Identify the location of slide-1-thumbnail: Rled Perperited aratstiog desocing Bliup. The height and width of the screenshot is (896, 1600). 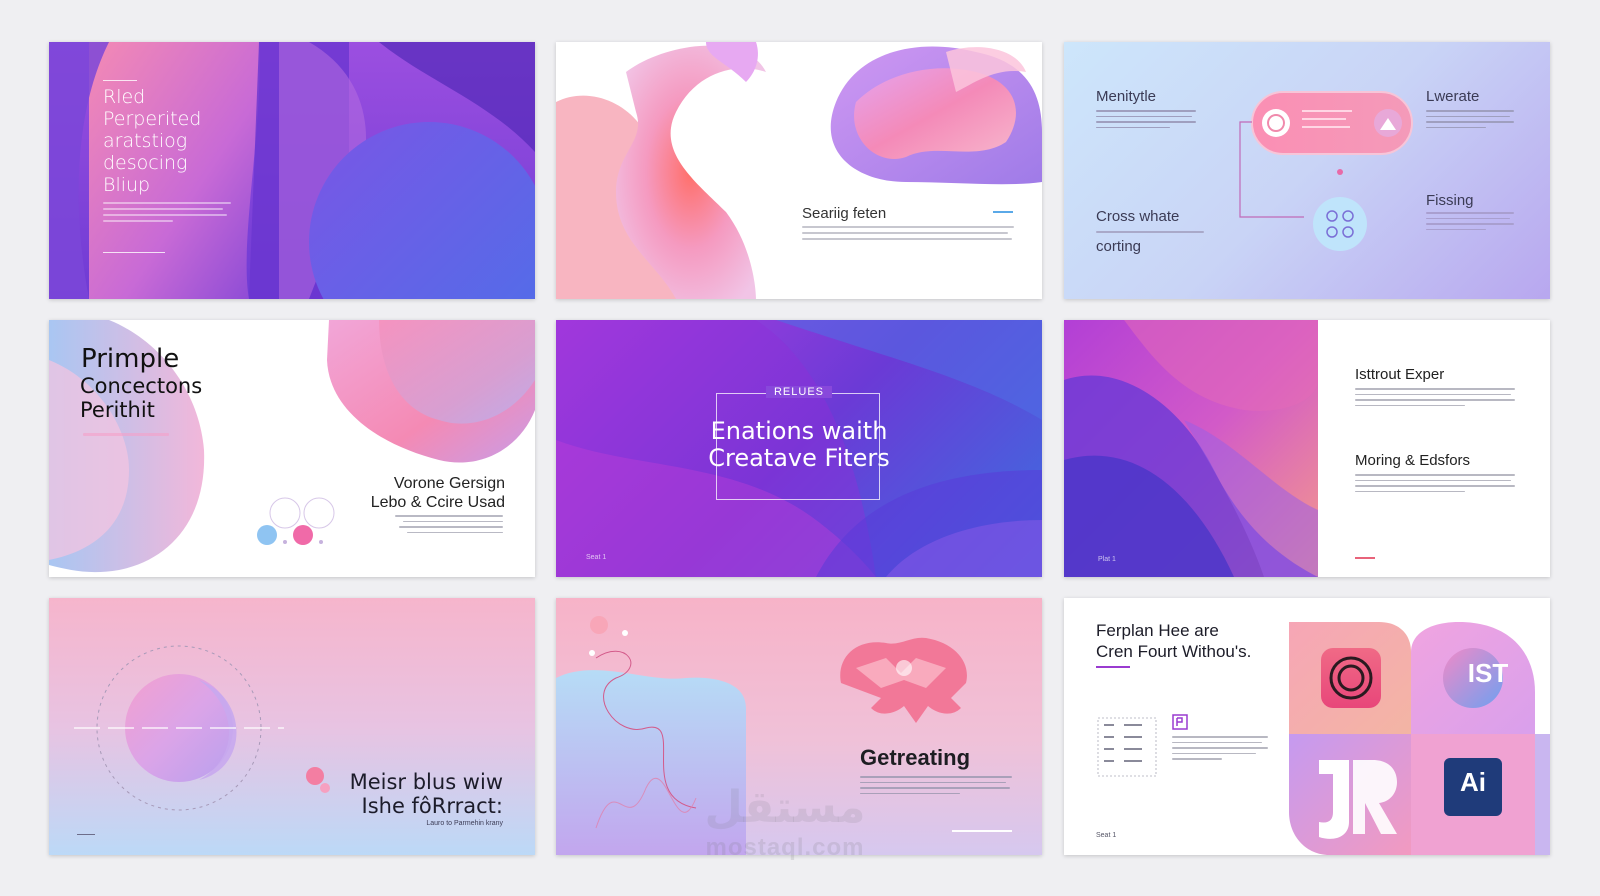
(292, 170).